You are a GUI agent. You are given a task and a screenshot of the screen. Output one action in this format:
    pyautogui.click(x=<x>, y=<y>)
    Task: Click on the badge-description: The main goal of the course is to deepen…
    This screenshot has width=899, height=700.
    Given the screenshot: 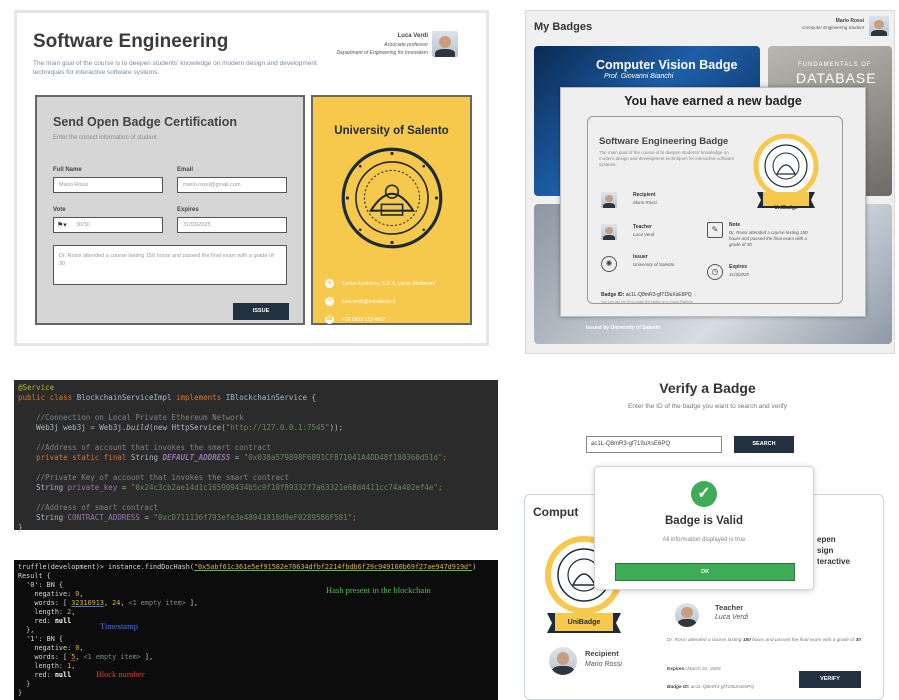 What is the action you would take?
    pyautogui.click(x=667, y=158)
    